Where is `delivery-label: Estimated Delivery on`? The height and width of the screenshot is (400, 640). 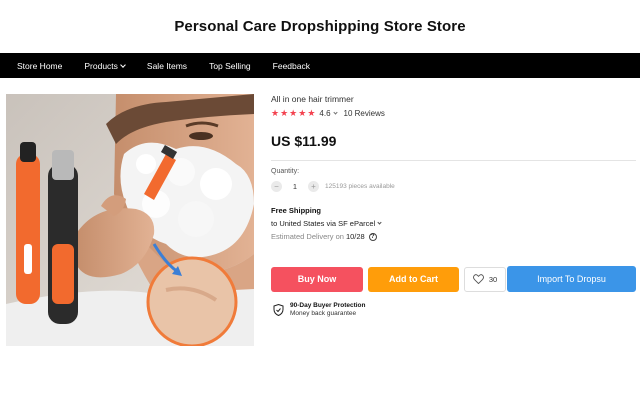 delivery-label: Estimated Delivery on is located at coordinates (307, 236).